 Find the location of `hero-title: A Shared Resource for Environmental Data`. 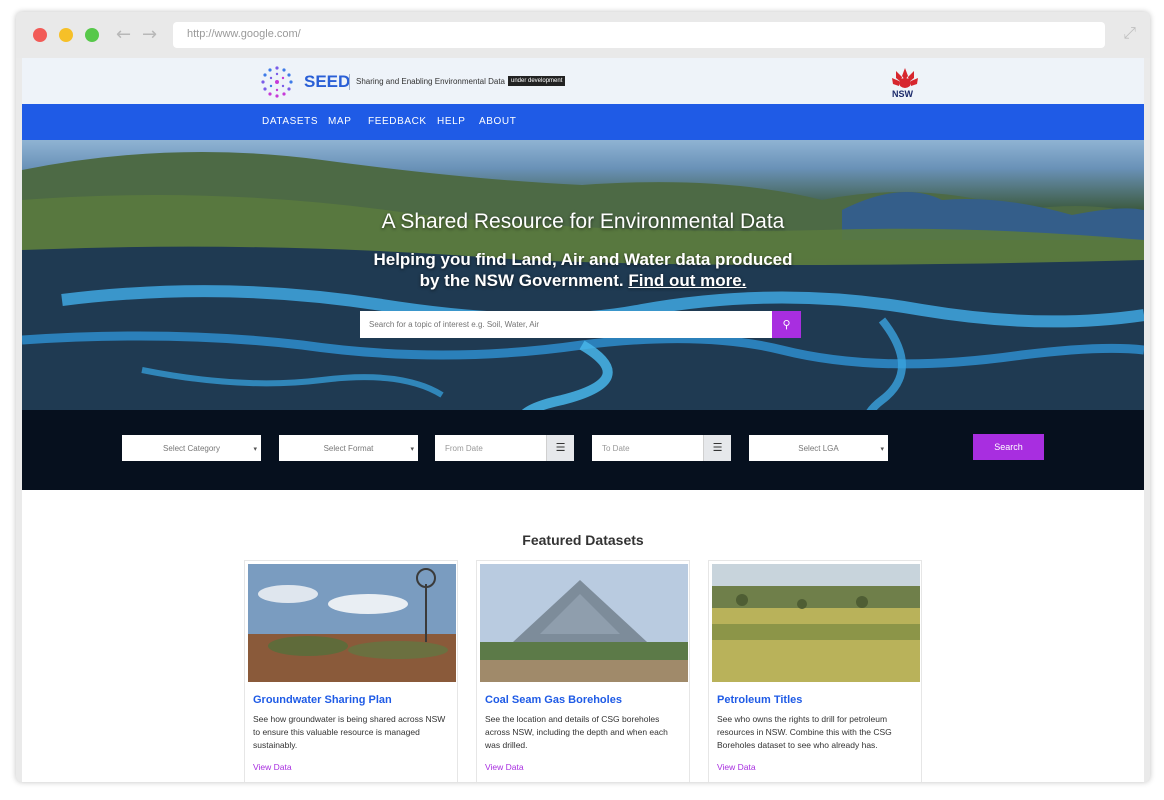

hero-title: A Shared Resource for Environmental Data is located at coordinates (583, 221).